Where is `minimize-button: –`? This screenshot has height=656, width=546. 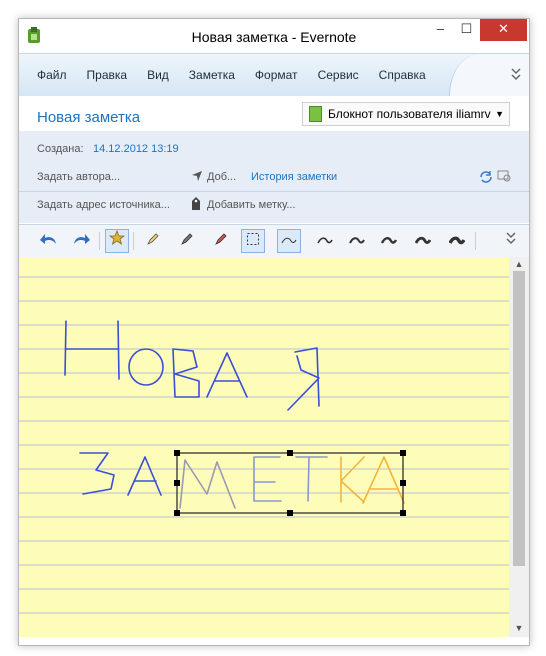 minimize-button: – is located at coordinates (440, 30).